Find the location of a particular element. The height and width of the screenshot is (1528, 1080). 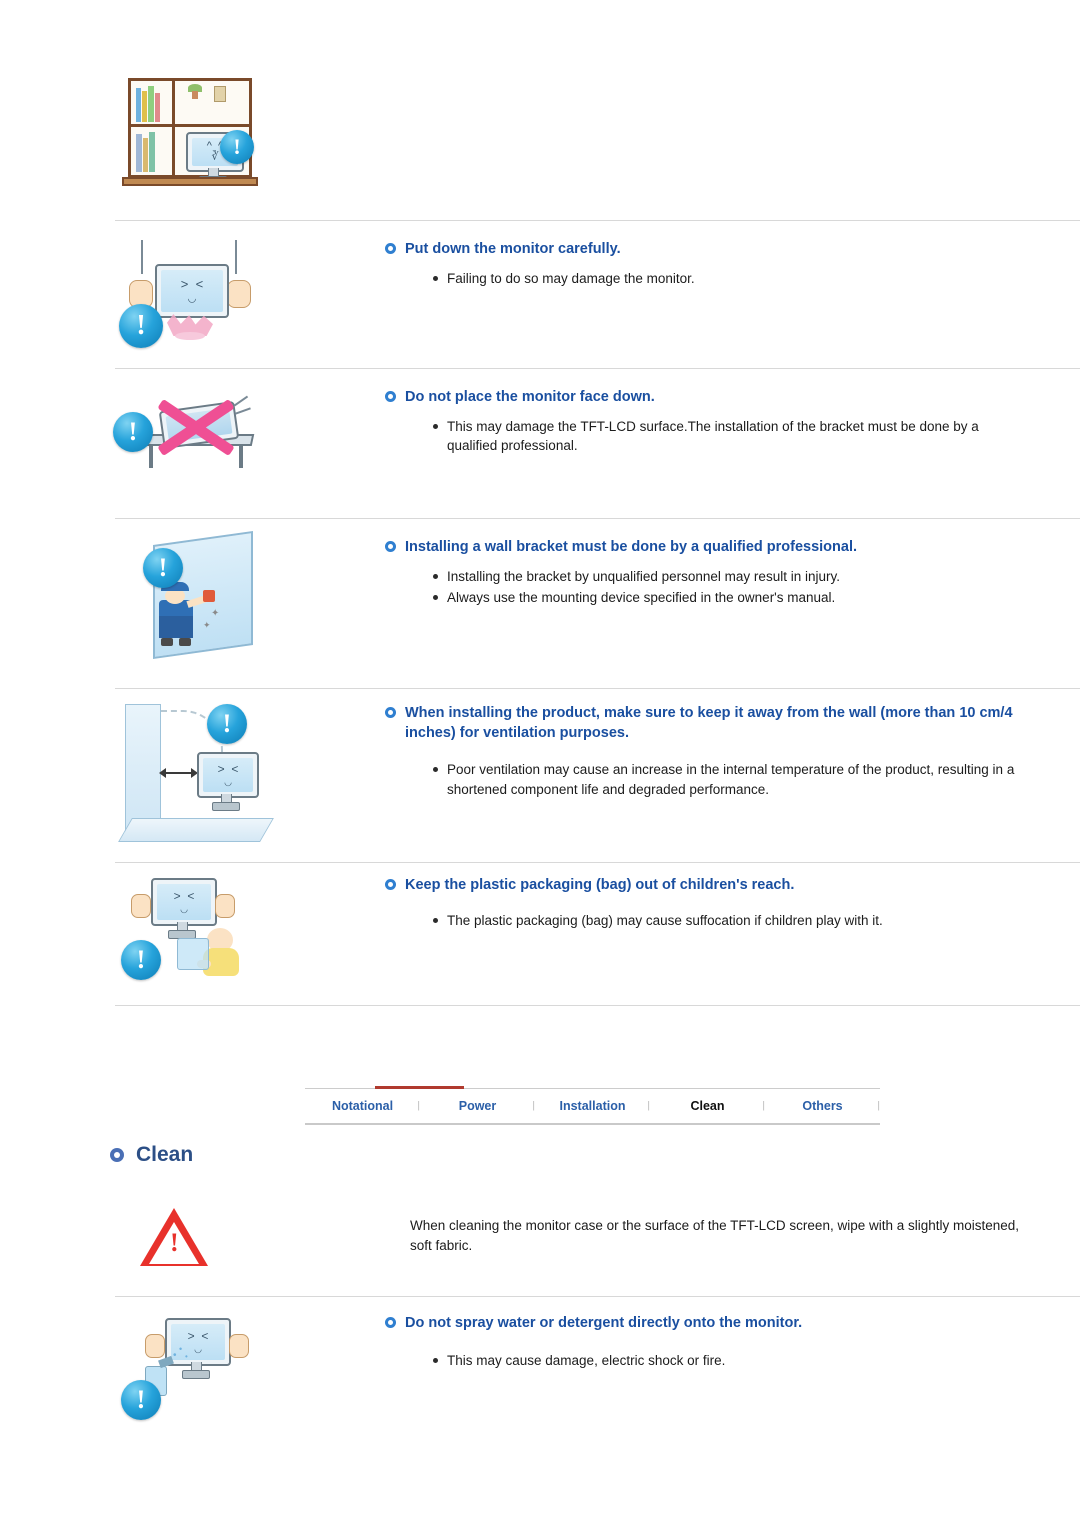

monitor-dropping-illustration: > < ◡ ! is located at coordinates (192, 296).